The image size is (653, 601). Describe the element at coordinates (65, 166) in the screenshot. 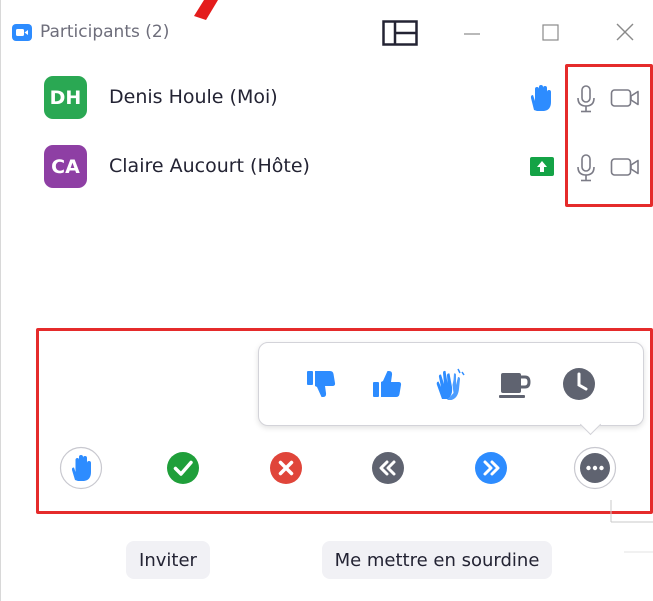

I see `avatar: CA` at that location.